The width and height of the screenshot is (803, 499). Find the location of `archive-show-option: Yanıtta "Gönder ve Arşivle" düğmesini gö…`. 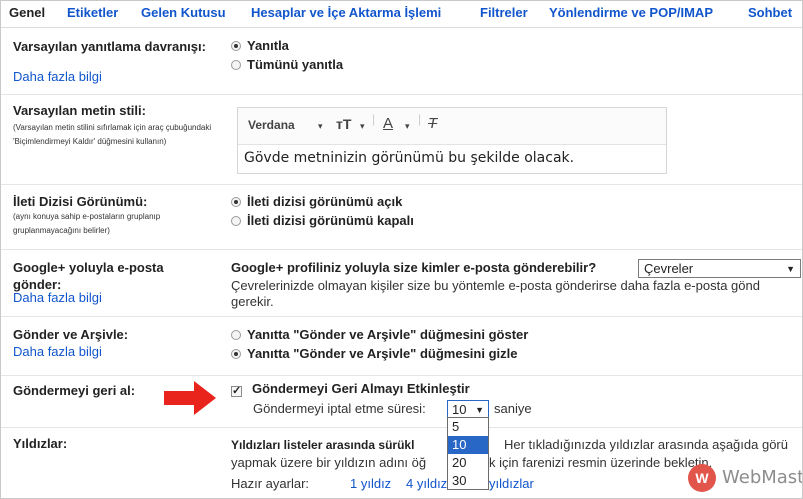

archive-show-option: Yanıtta "Gönder ve Arşivle" düğmesini gö… is located at coordinates (379, 335).